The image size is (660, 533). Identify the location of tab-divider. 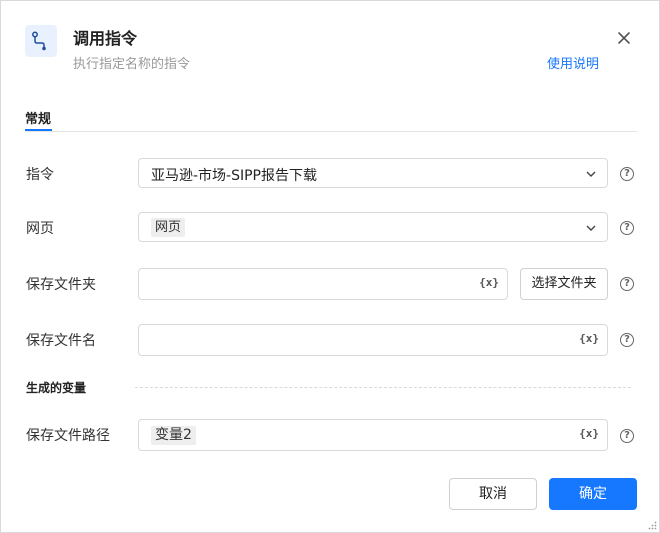
(331, 131).